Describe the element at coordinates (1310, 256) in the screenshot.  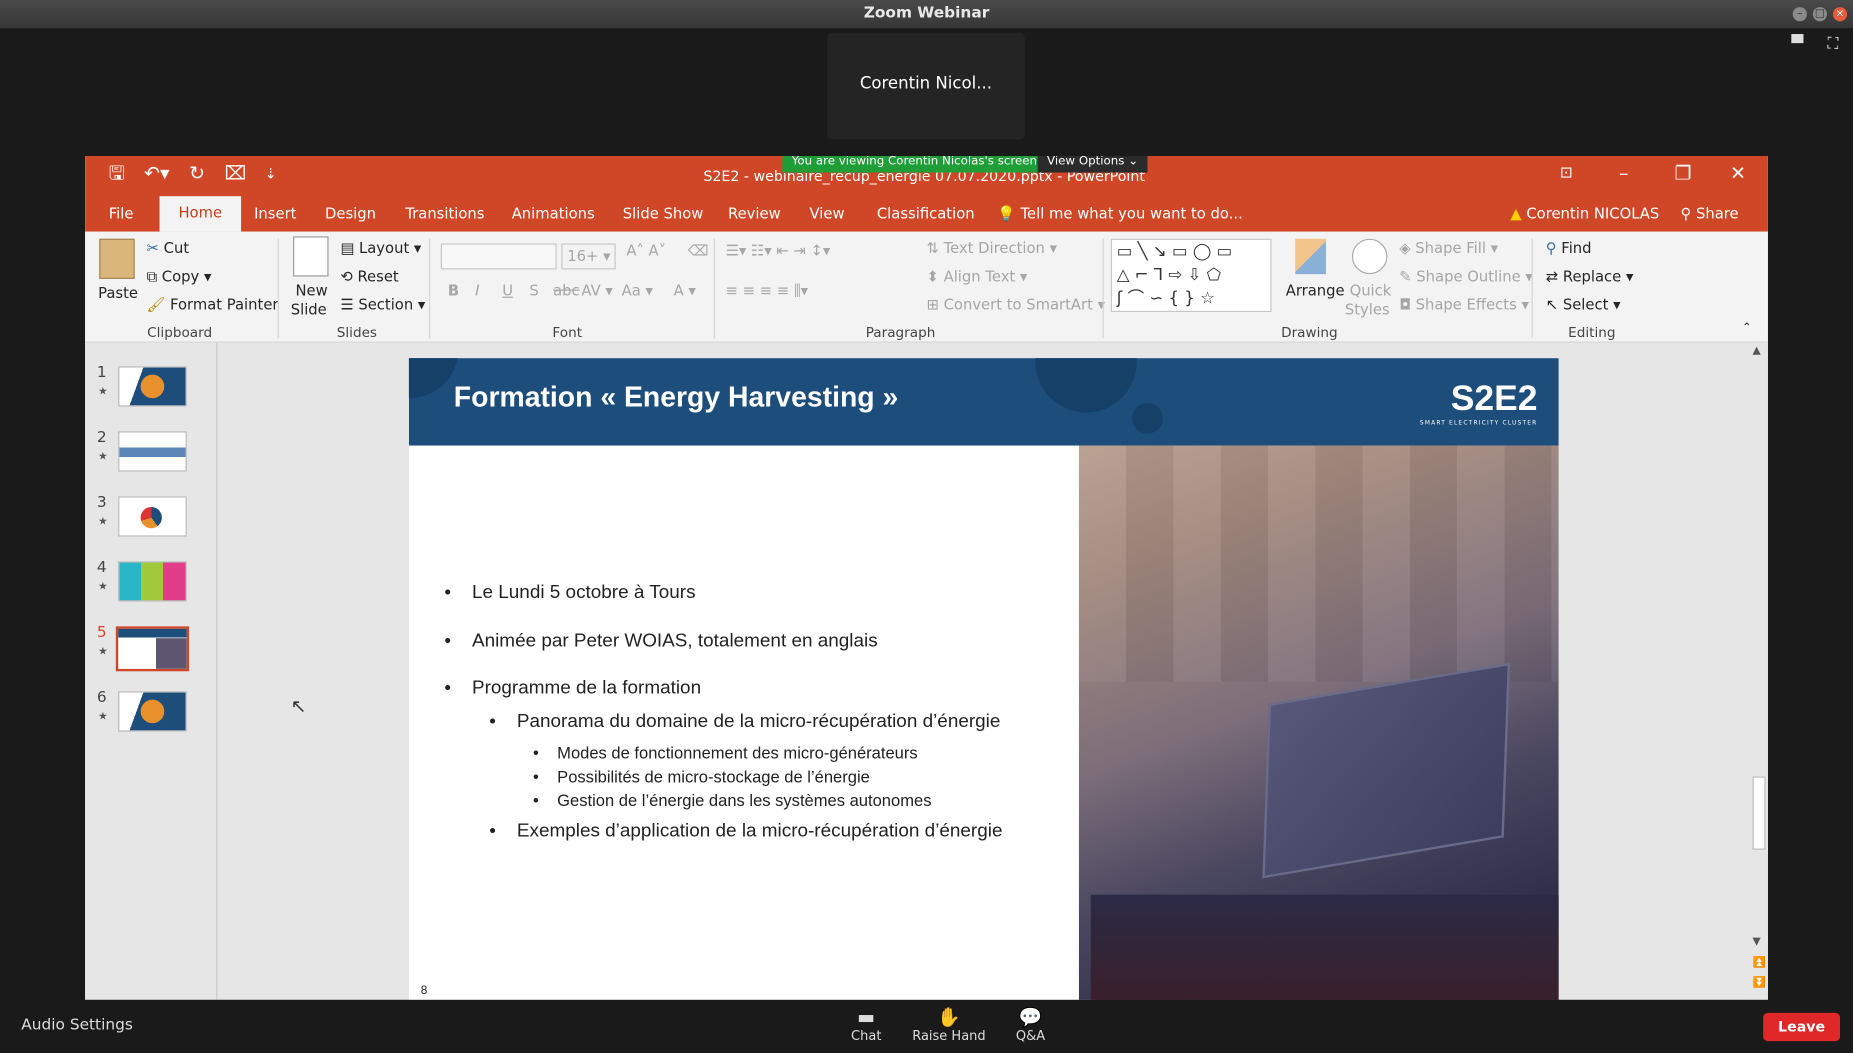
I see `arrange-icon` at that location.